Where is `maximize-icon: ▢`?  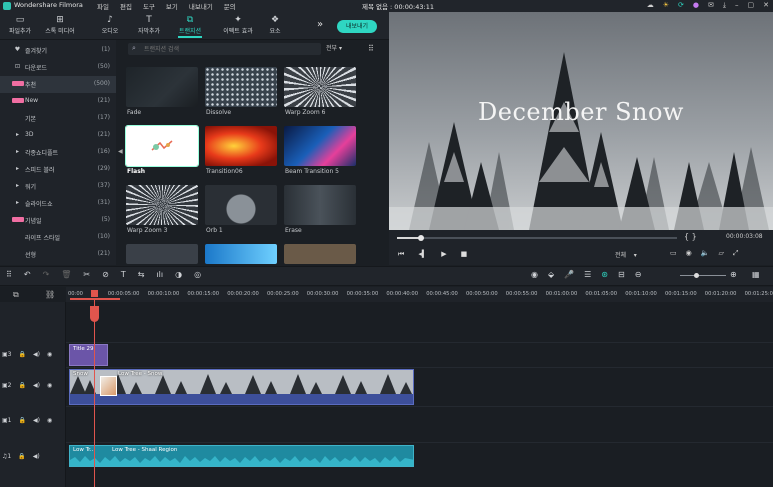
maximize-icon: ▢ is located at coordinates (751, 5).